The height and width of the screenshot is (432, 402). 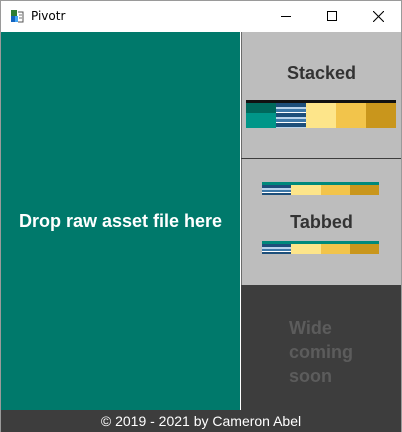 I want to click on wide-coming-soon-label: Wide coming soon, so click(x=321, y=352).